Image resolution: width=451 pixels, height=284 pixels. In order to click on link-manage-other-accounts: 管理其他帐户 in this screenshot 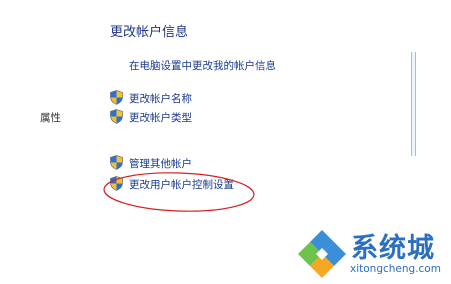, I will do `click(160, 163)`.